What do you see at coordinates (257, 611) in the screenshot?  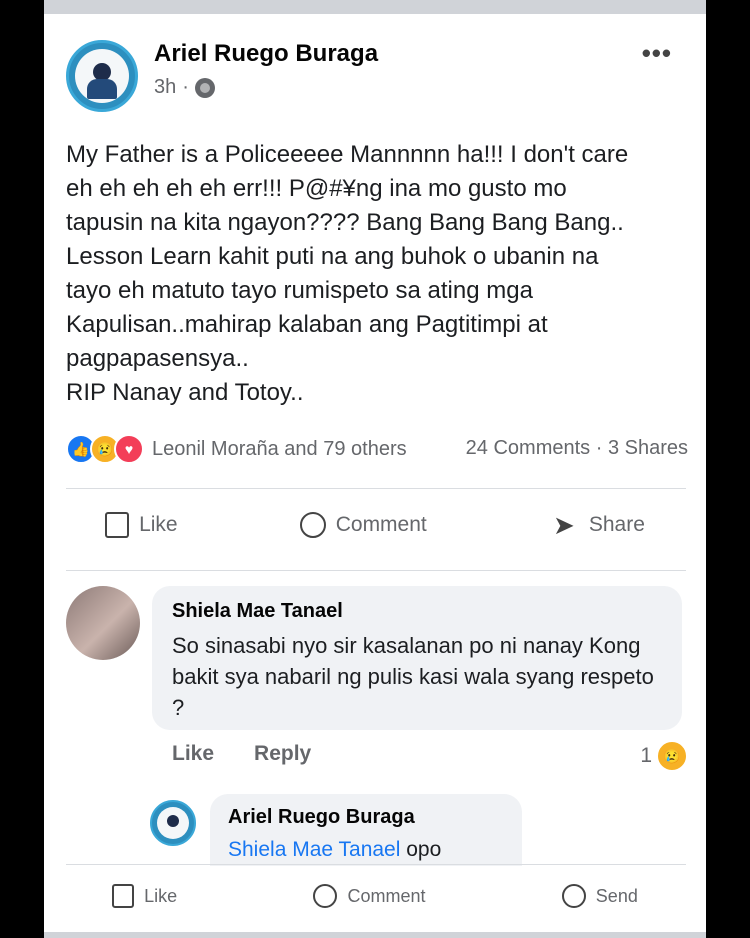 I see `comment-author-name: Shiela Mae Tanael` at bounding box center [257, 611].